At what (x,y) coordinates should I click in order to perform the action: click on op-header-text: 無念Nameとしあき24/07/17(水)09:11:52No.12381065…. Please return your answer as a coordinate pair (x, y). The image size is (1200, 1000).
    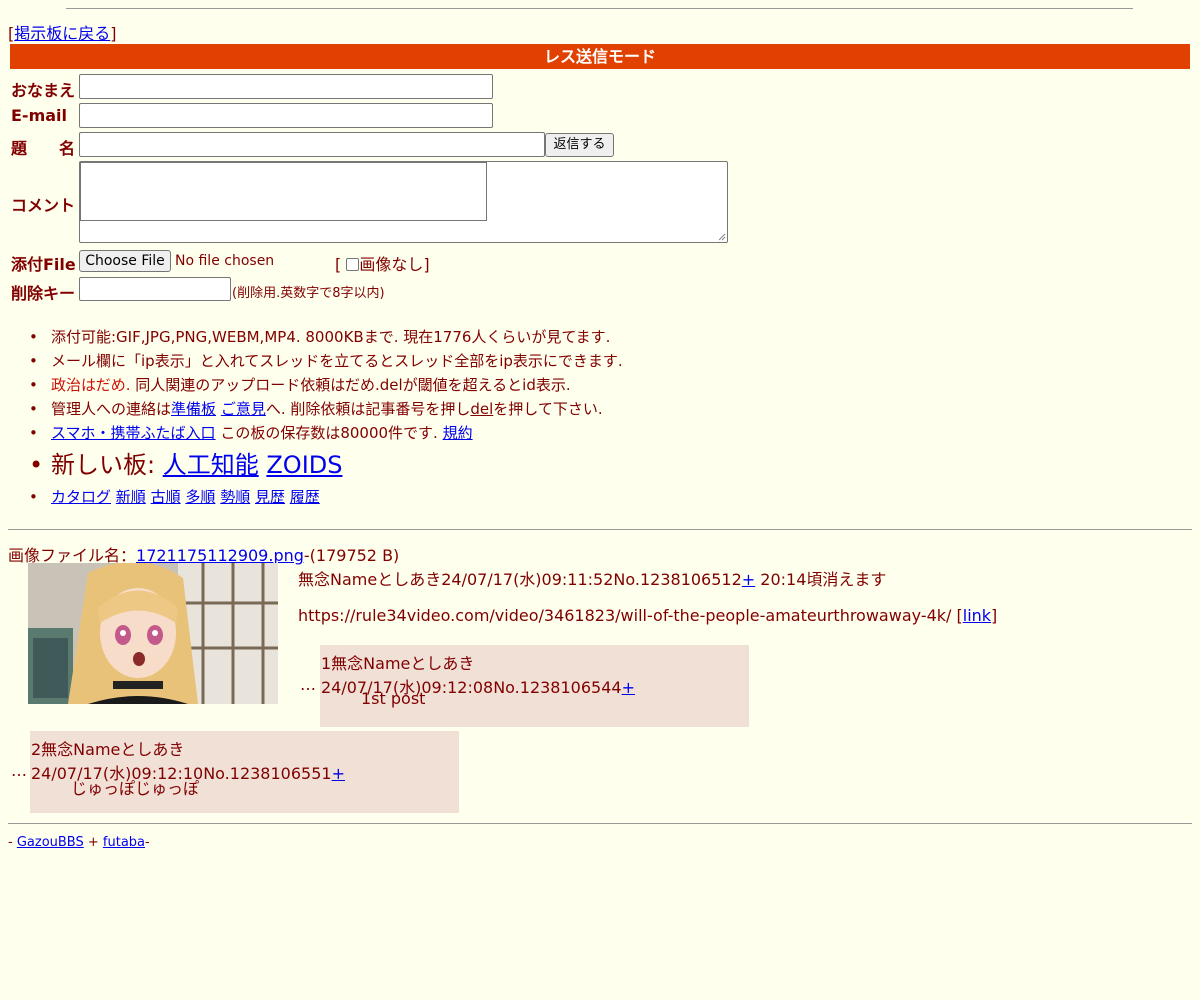
    Looking at the image, I should click on (520, 579).